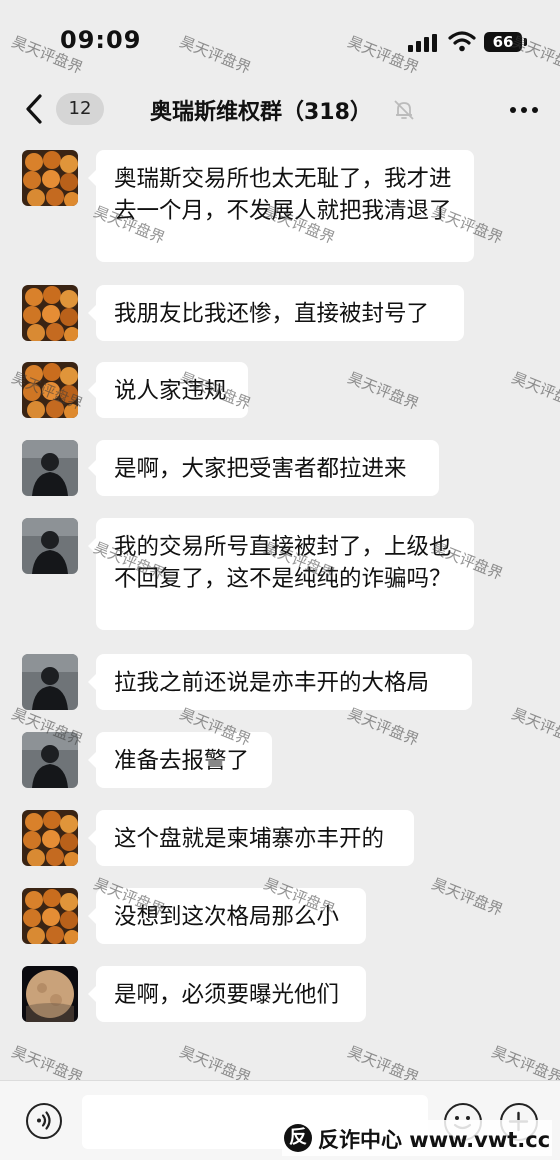 Image resolution: width=560 pixels, height=1160 pixels. What do you see at coordinates (251, 838) in the screenshot?
I see `message-bubble: 这个盘就是柬埔寨亦丰开的` at bounding box center [251, 838].